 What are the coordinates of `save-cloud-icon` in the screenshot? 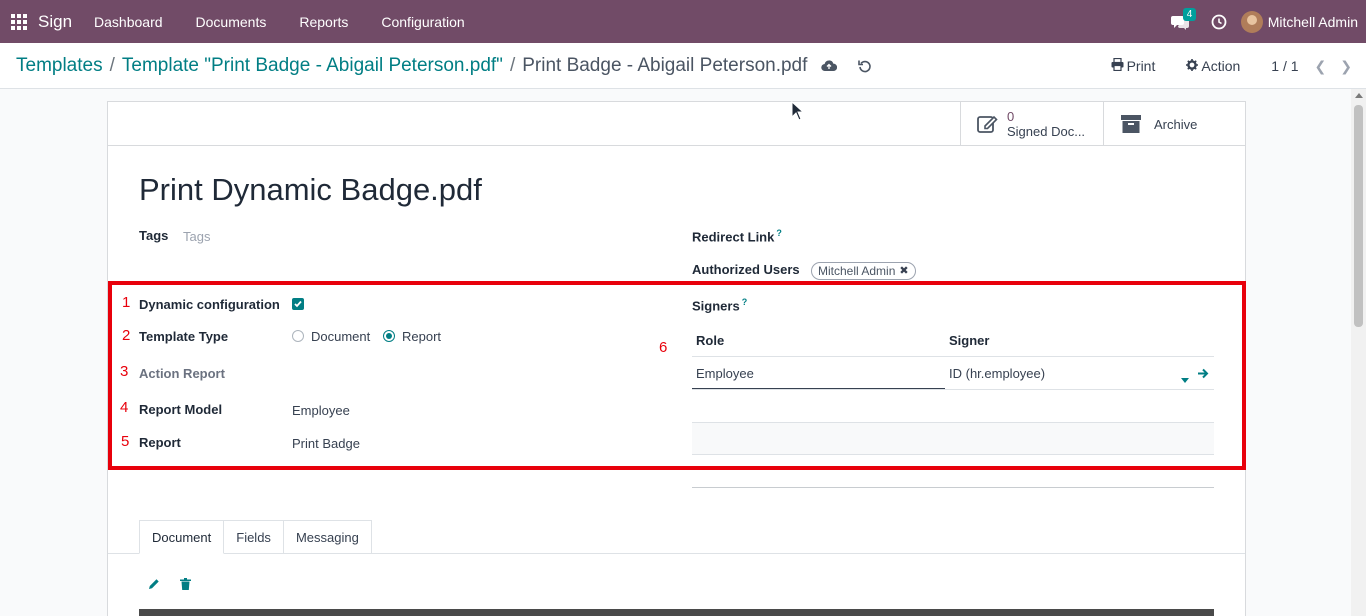 It's located at (829, 66).